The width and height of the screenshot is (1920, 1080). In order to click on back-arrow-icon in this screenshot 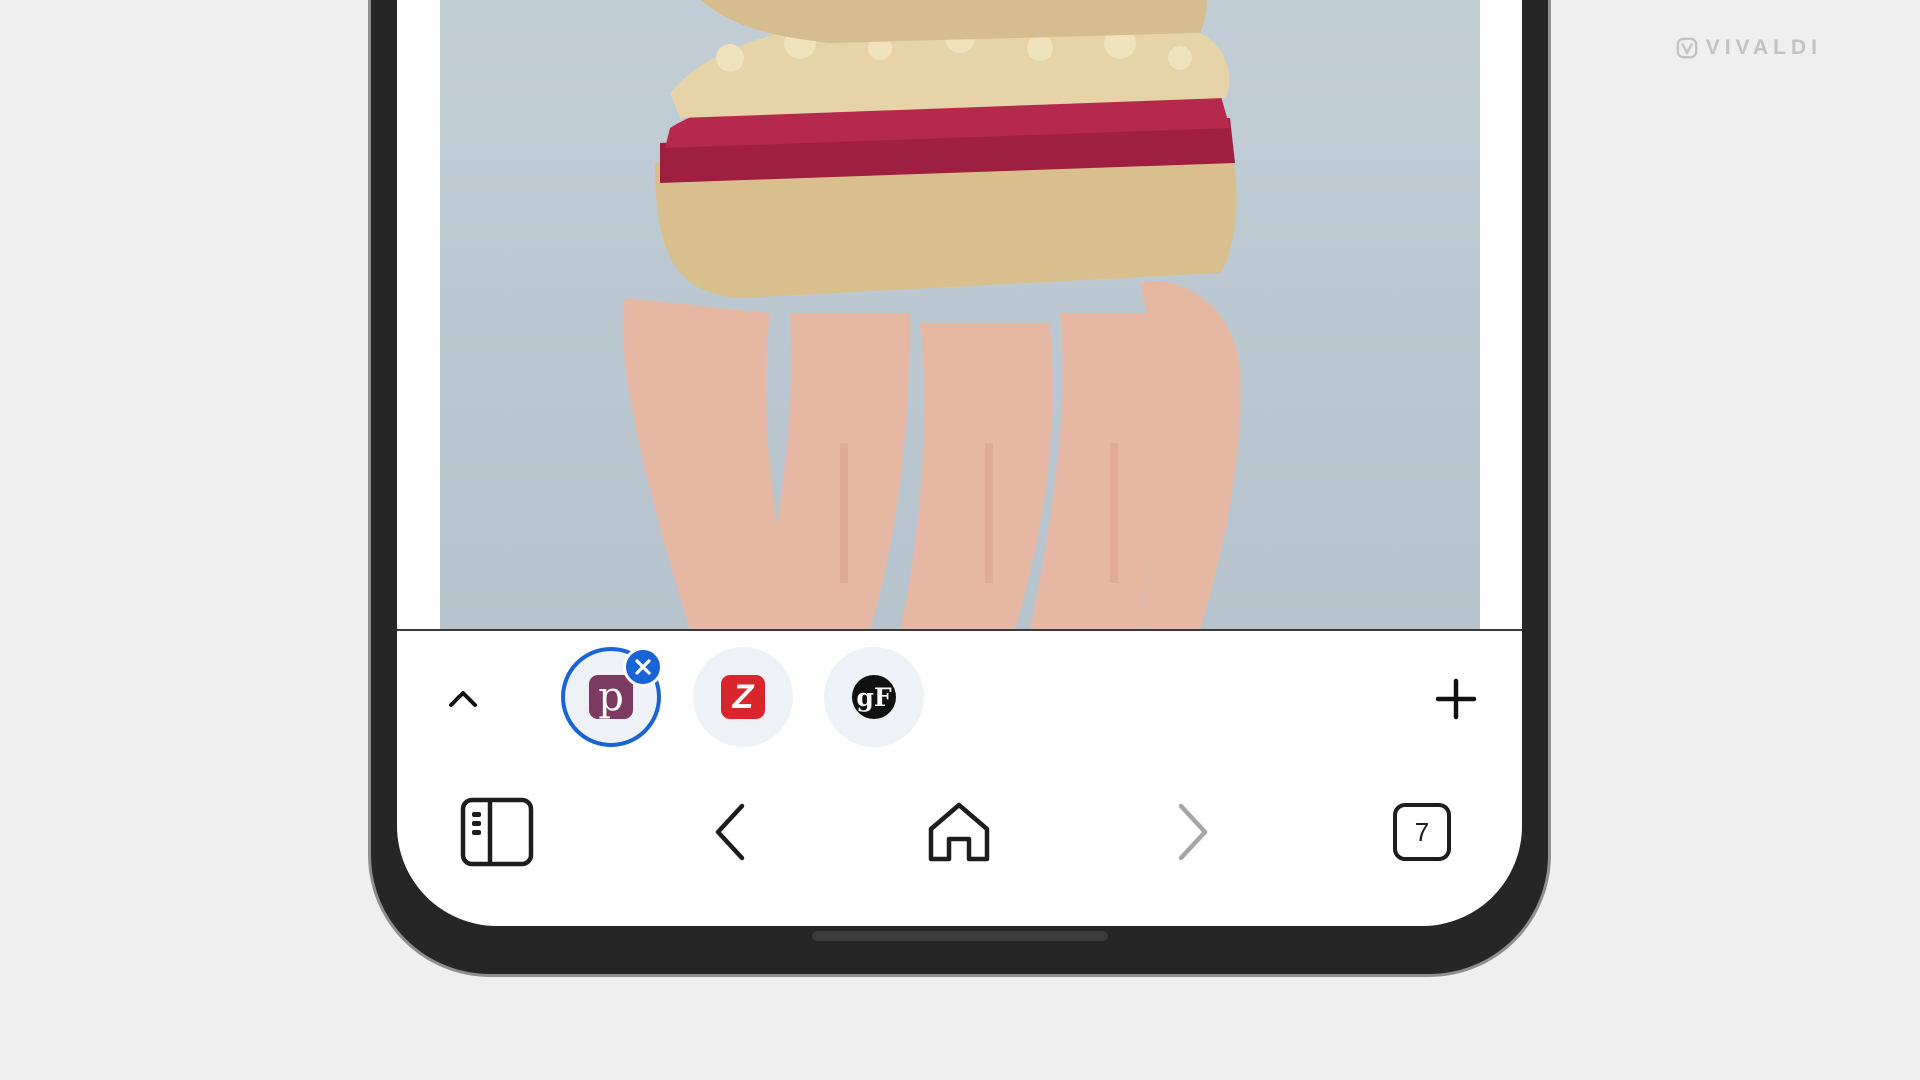, I will do `click(730, 832)`.